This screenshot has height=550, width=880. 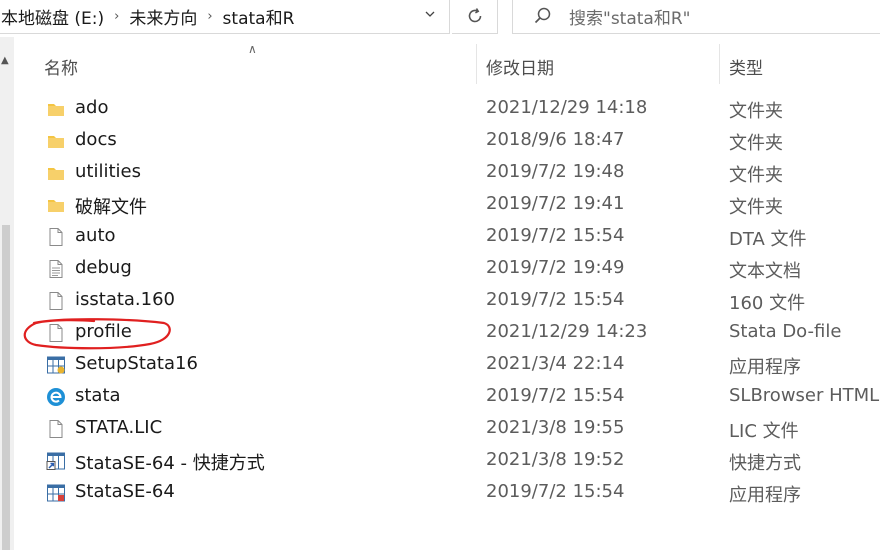 What do you see at coordinates (56, 365) in the screenshot?
I see `setup-app-icon` at bounding box center [56, 365].